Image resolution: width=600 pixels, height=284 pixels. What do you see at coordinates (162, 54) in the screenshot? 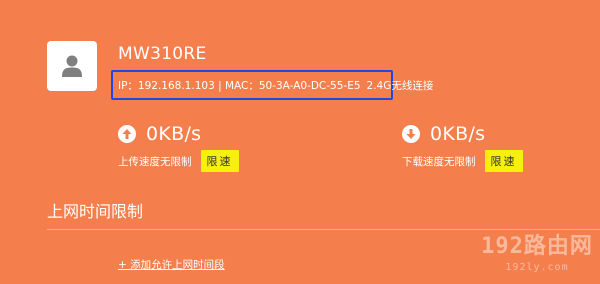
I see `device-name: MW310RE` at bounding box center [162, 54].